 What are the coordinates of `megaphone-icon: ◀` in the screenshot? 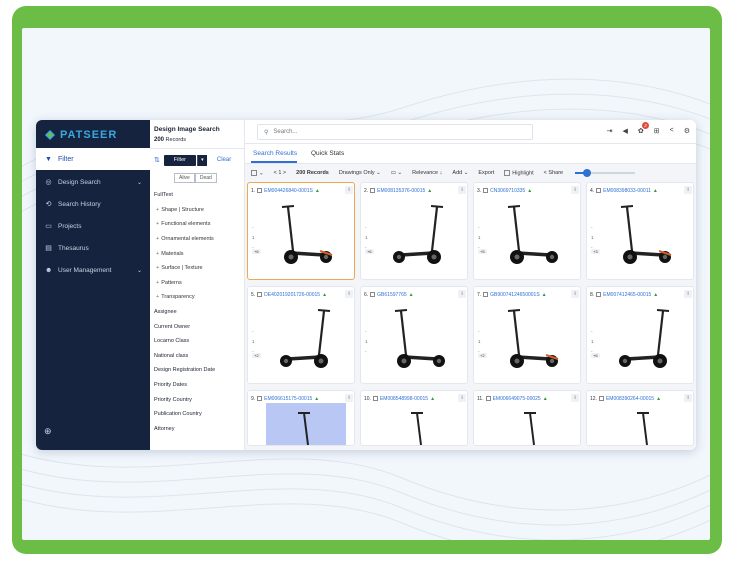 It's located at (624, 131).